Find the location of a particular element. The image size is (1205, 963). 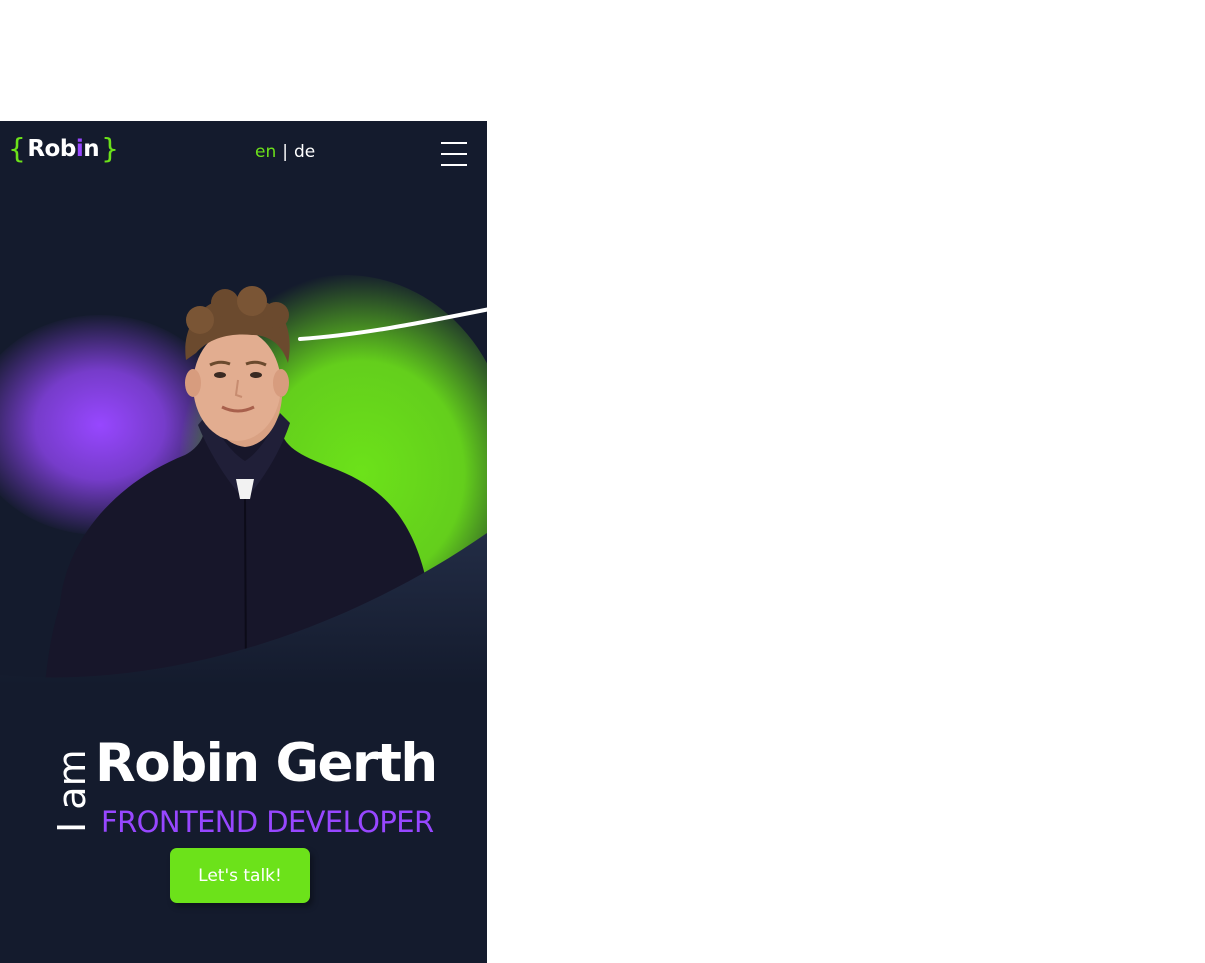

logo-text-accent: i is located at coordinates (79, 149).